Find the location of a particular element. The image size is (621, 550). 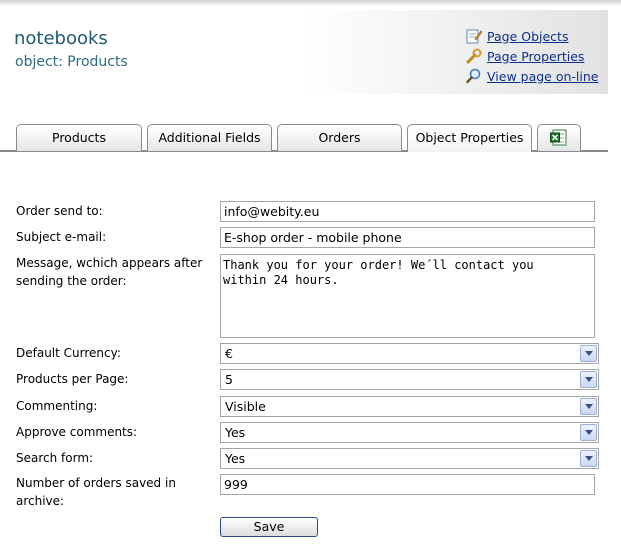

page-objects-link-row: Page Objects is located at coordinates (532, 36).